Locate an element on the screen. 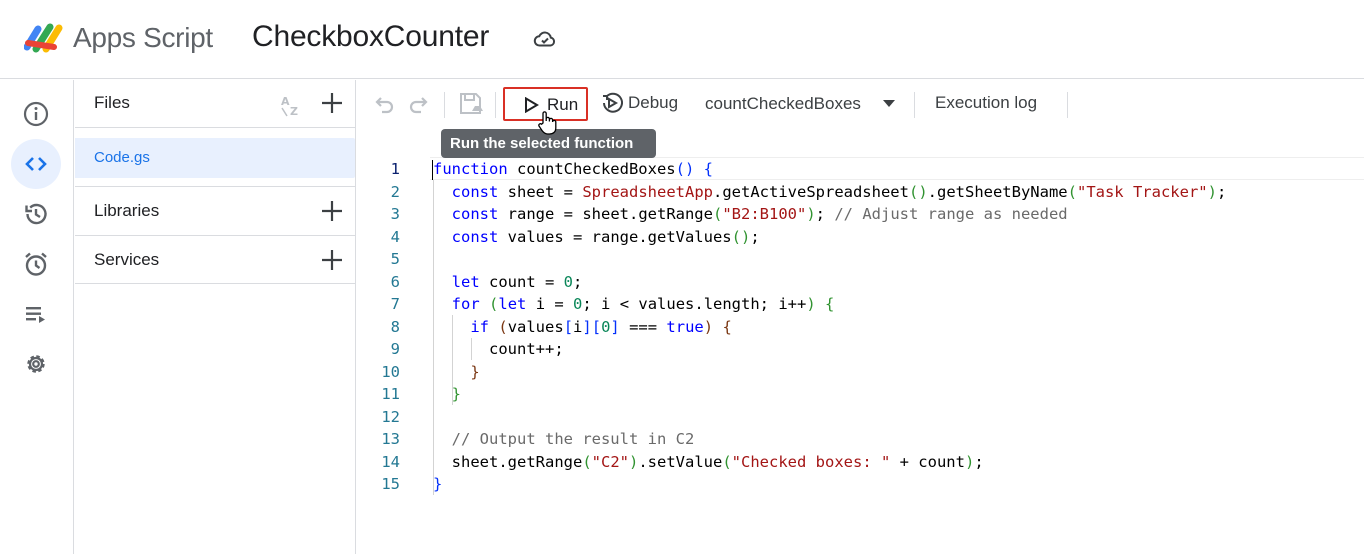  alarm-clock-icon is located at coordinates (36, 264).